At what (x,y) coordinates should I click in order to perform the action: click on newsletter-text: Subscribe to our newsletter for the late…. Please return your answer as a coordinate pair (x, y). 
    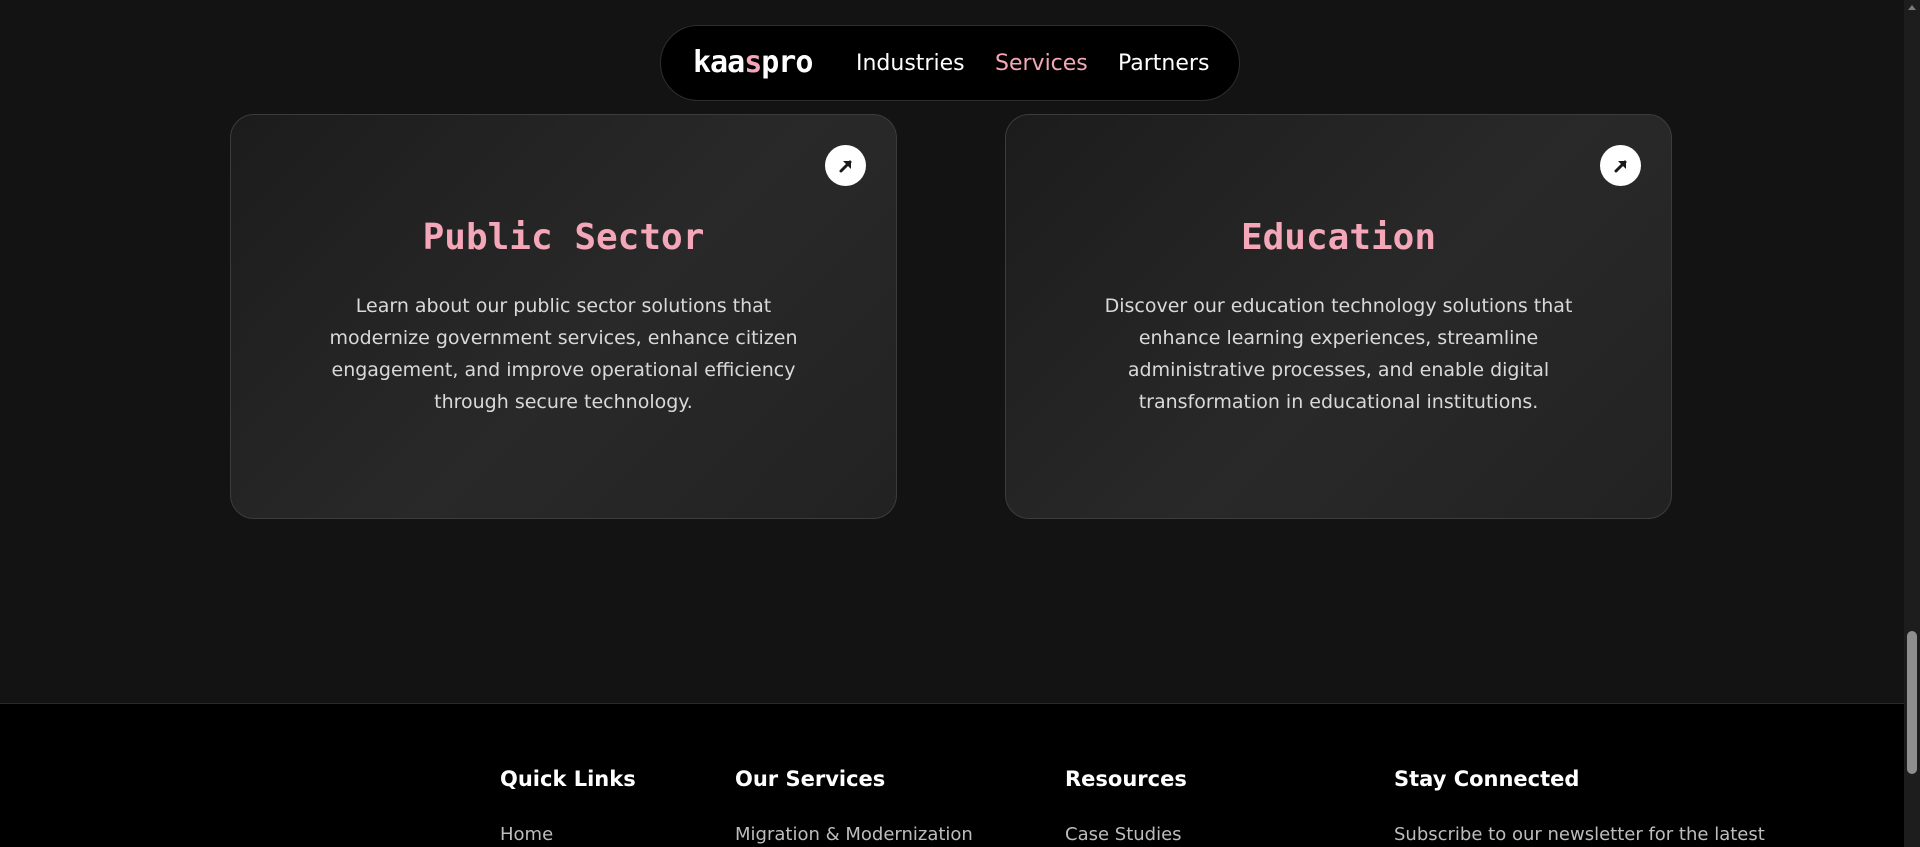
    Looking at the image, I should click on (1579, 834).